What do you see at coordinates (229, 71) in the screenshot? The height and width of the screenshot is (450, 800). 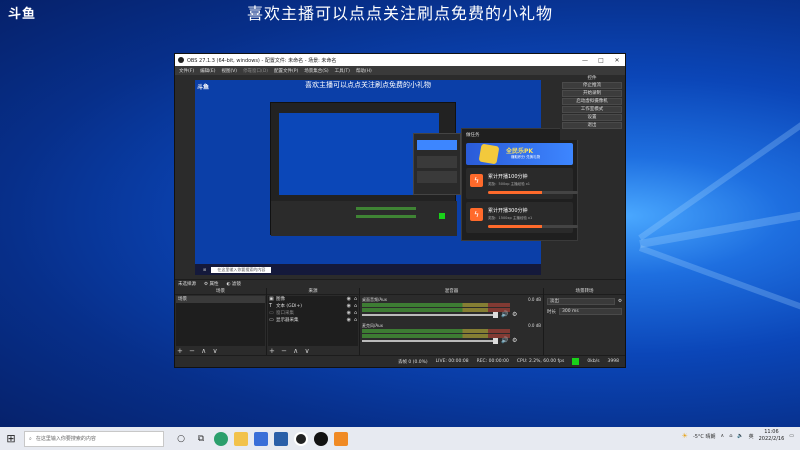 I see `menu-view: 视图(V)` at bounding box center [229, 71].